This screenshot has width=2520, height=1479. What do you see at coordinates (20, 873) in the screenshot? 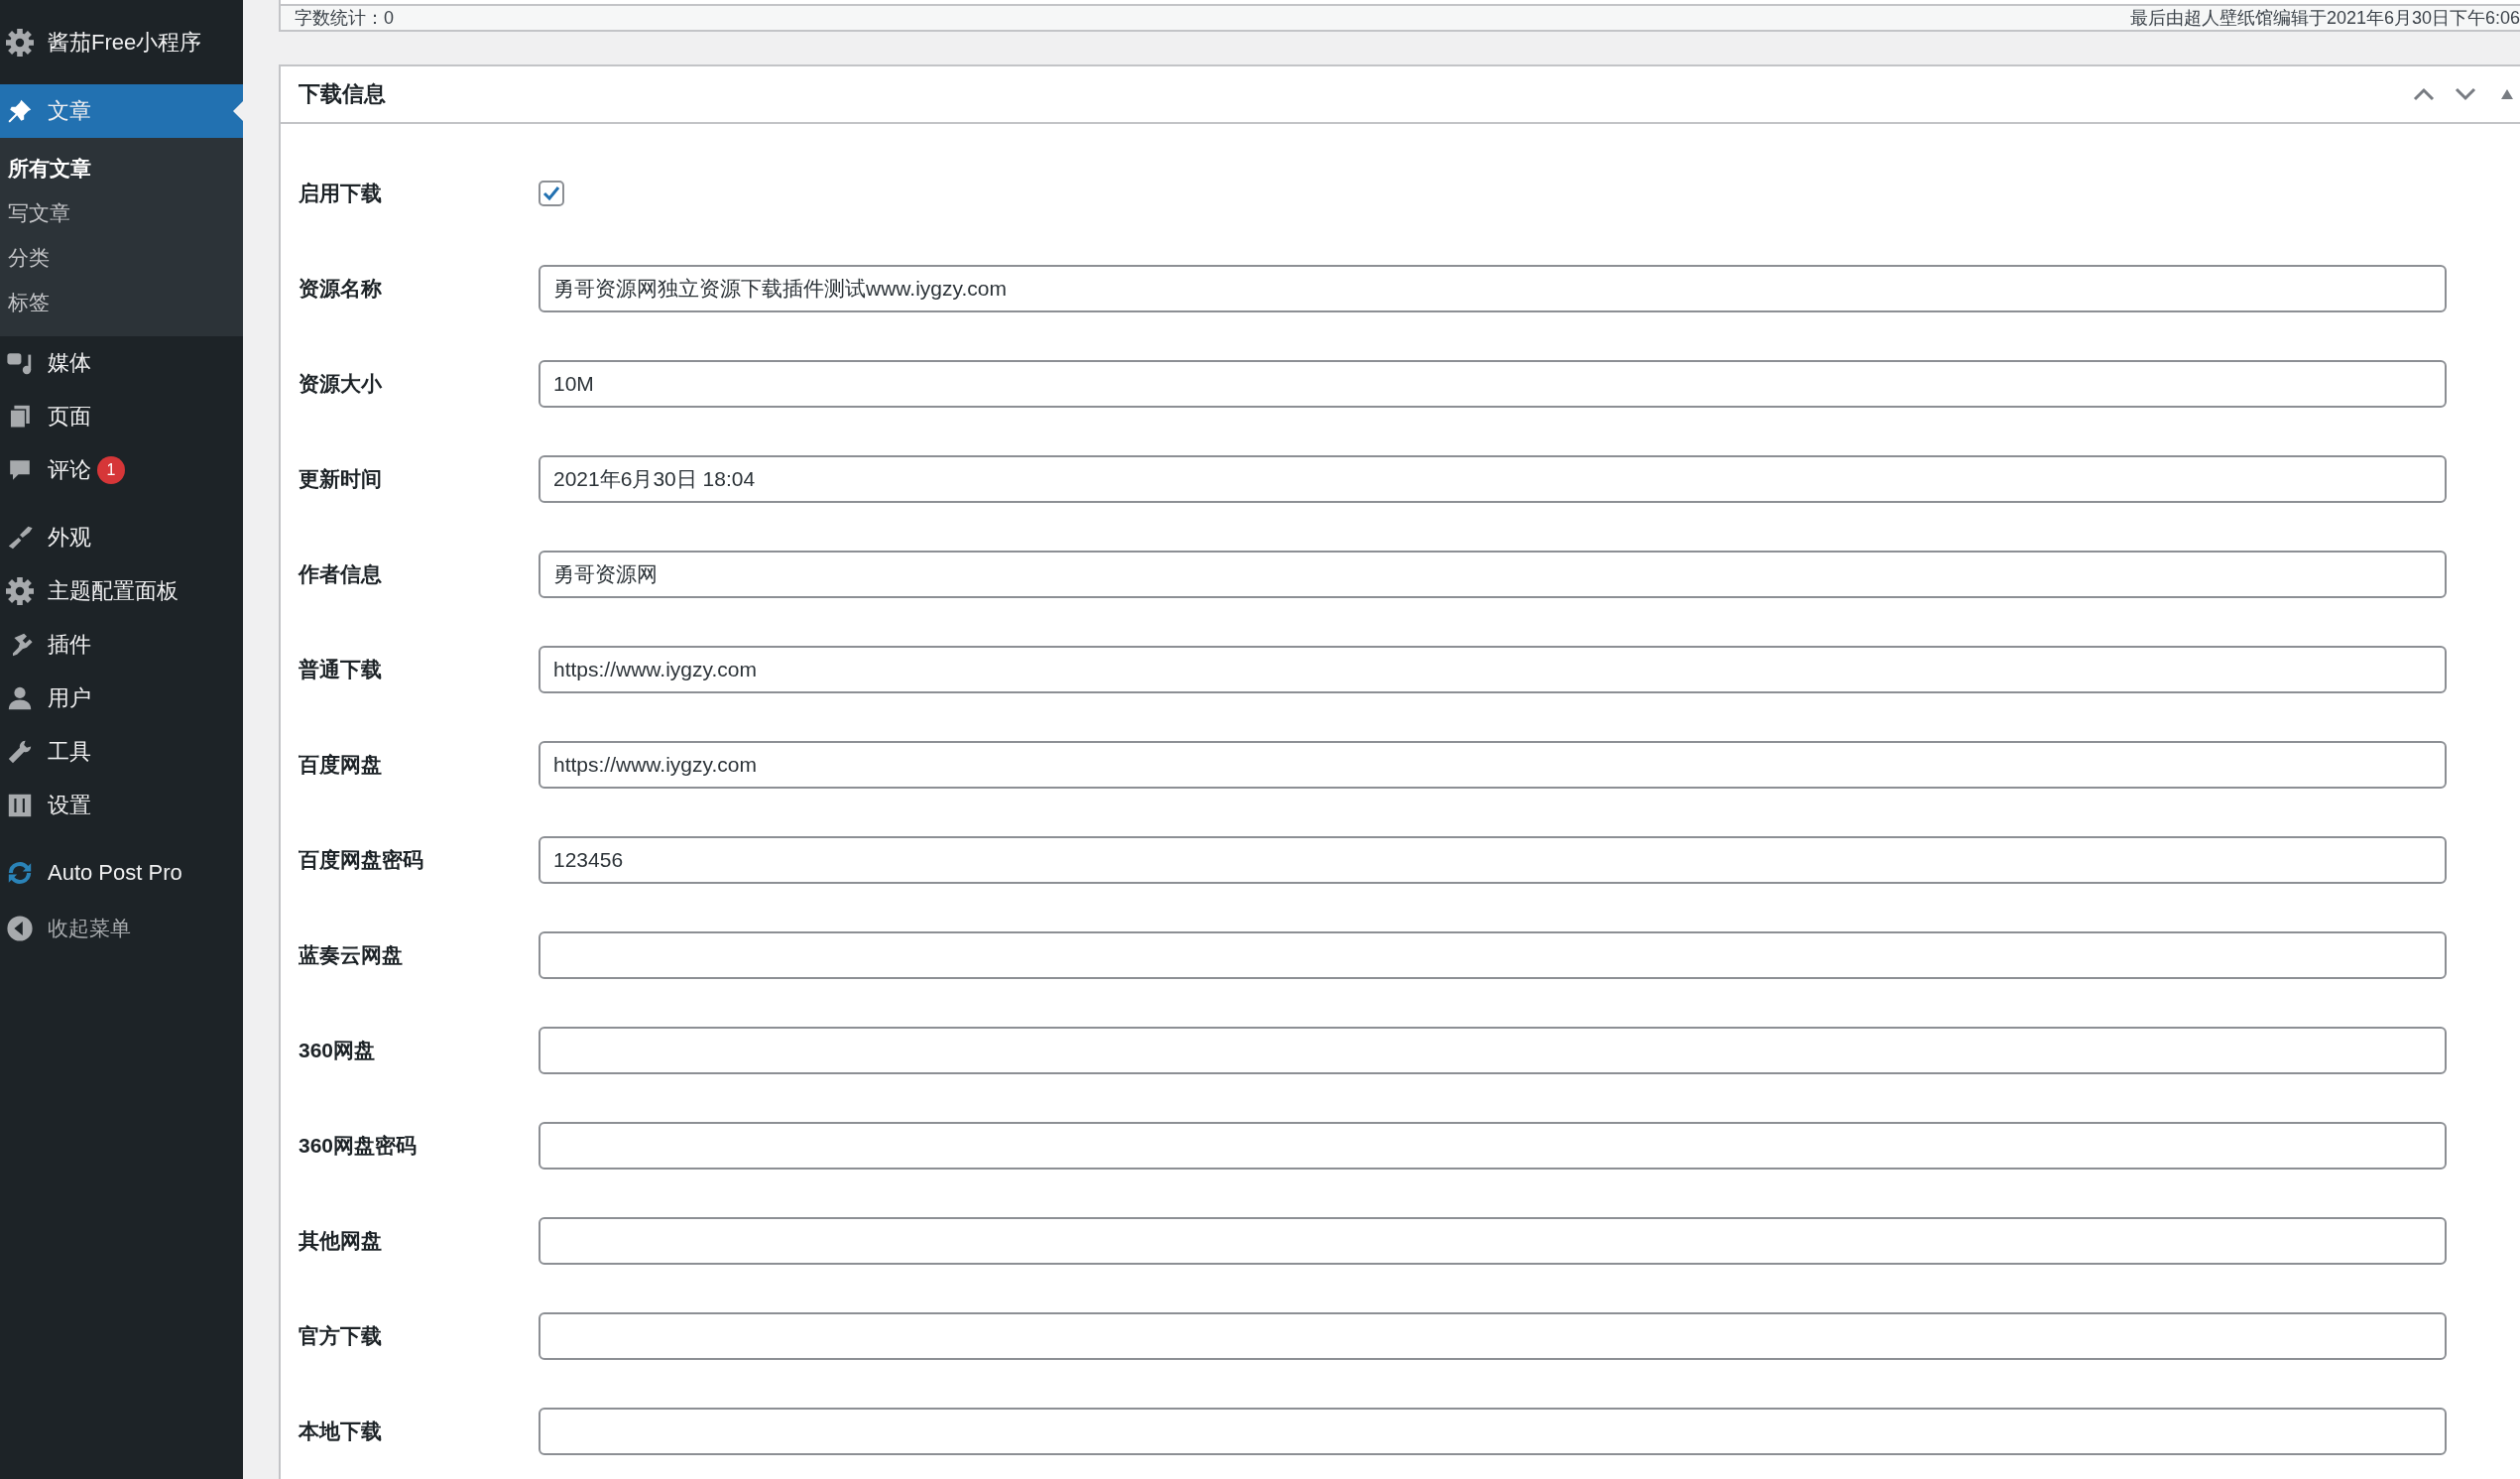
I see `sync-icon` at bounding box center [20, 873].